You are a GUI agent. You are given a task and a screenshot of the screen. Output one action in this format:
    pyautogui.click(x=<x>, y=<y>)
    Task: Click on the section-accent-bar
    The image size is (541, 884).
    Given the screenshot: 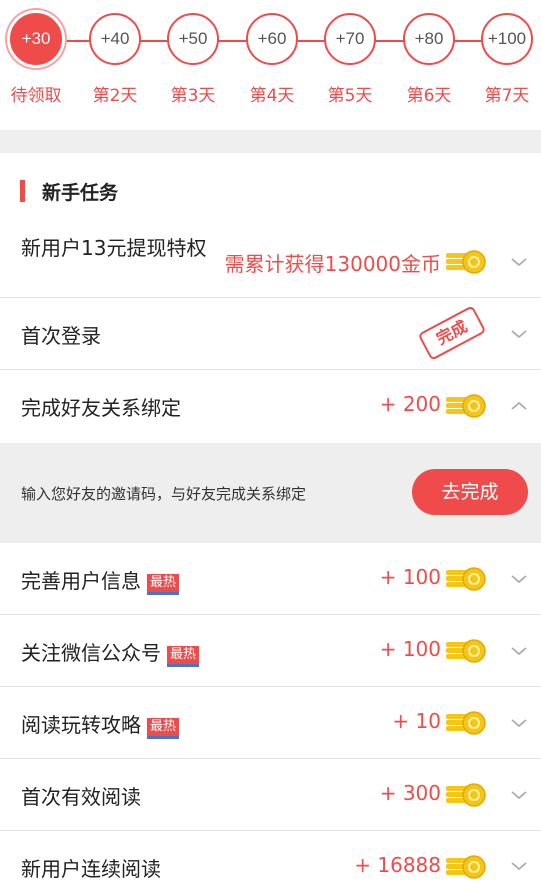 What is the action you would take?
    pyautogui.click(x=22, y=191)
    